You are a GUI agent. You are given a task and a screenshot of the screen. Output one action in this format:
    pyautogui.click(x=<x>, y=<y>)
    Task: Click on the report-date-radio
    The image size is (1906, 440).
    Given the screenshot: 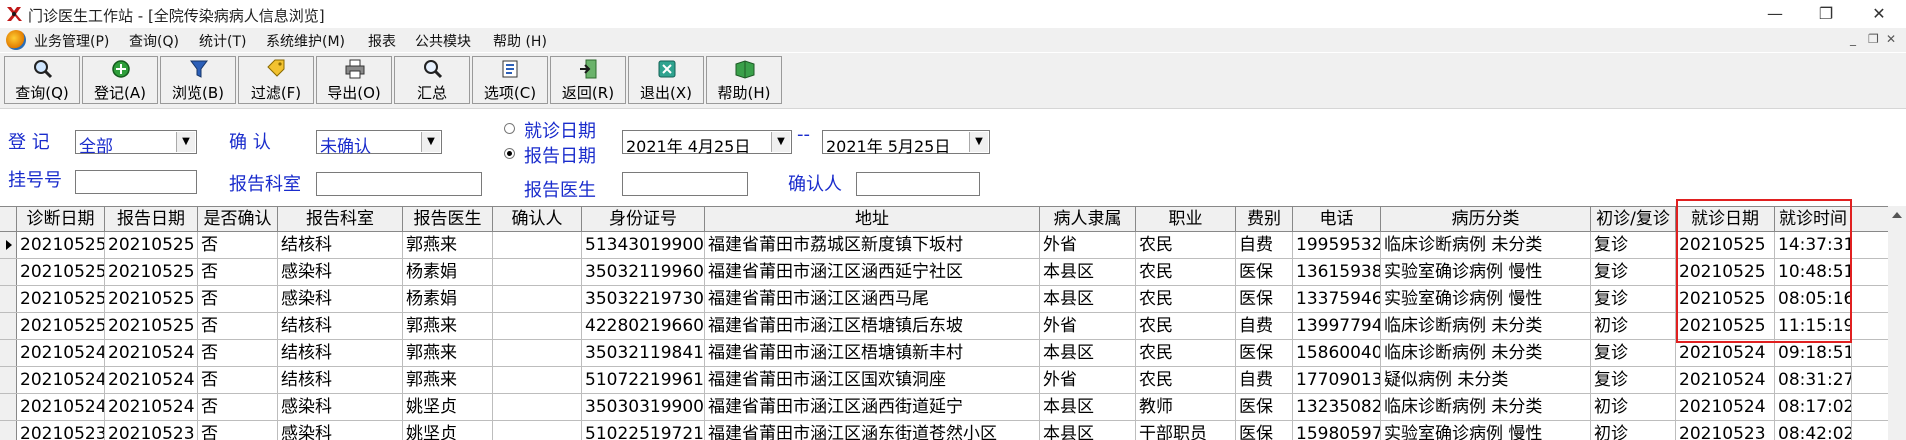 What is the action you would take?
    pyautogui.click(x=509, y=153)
    